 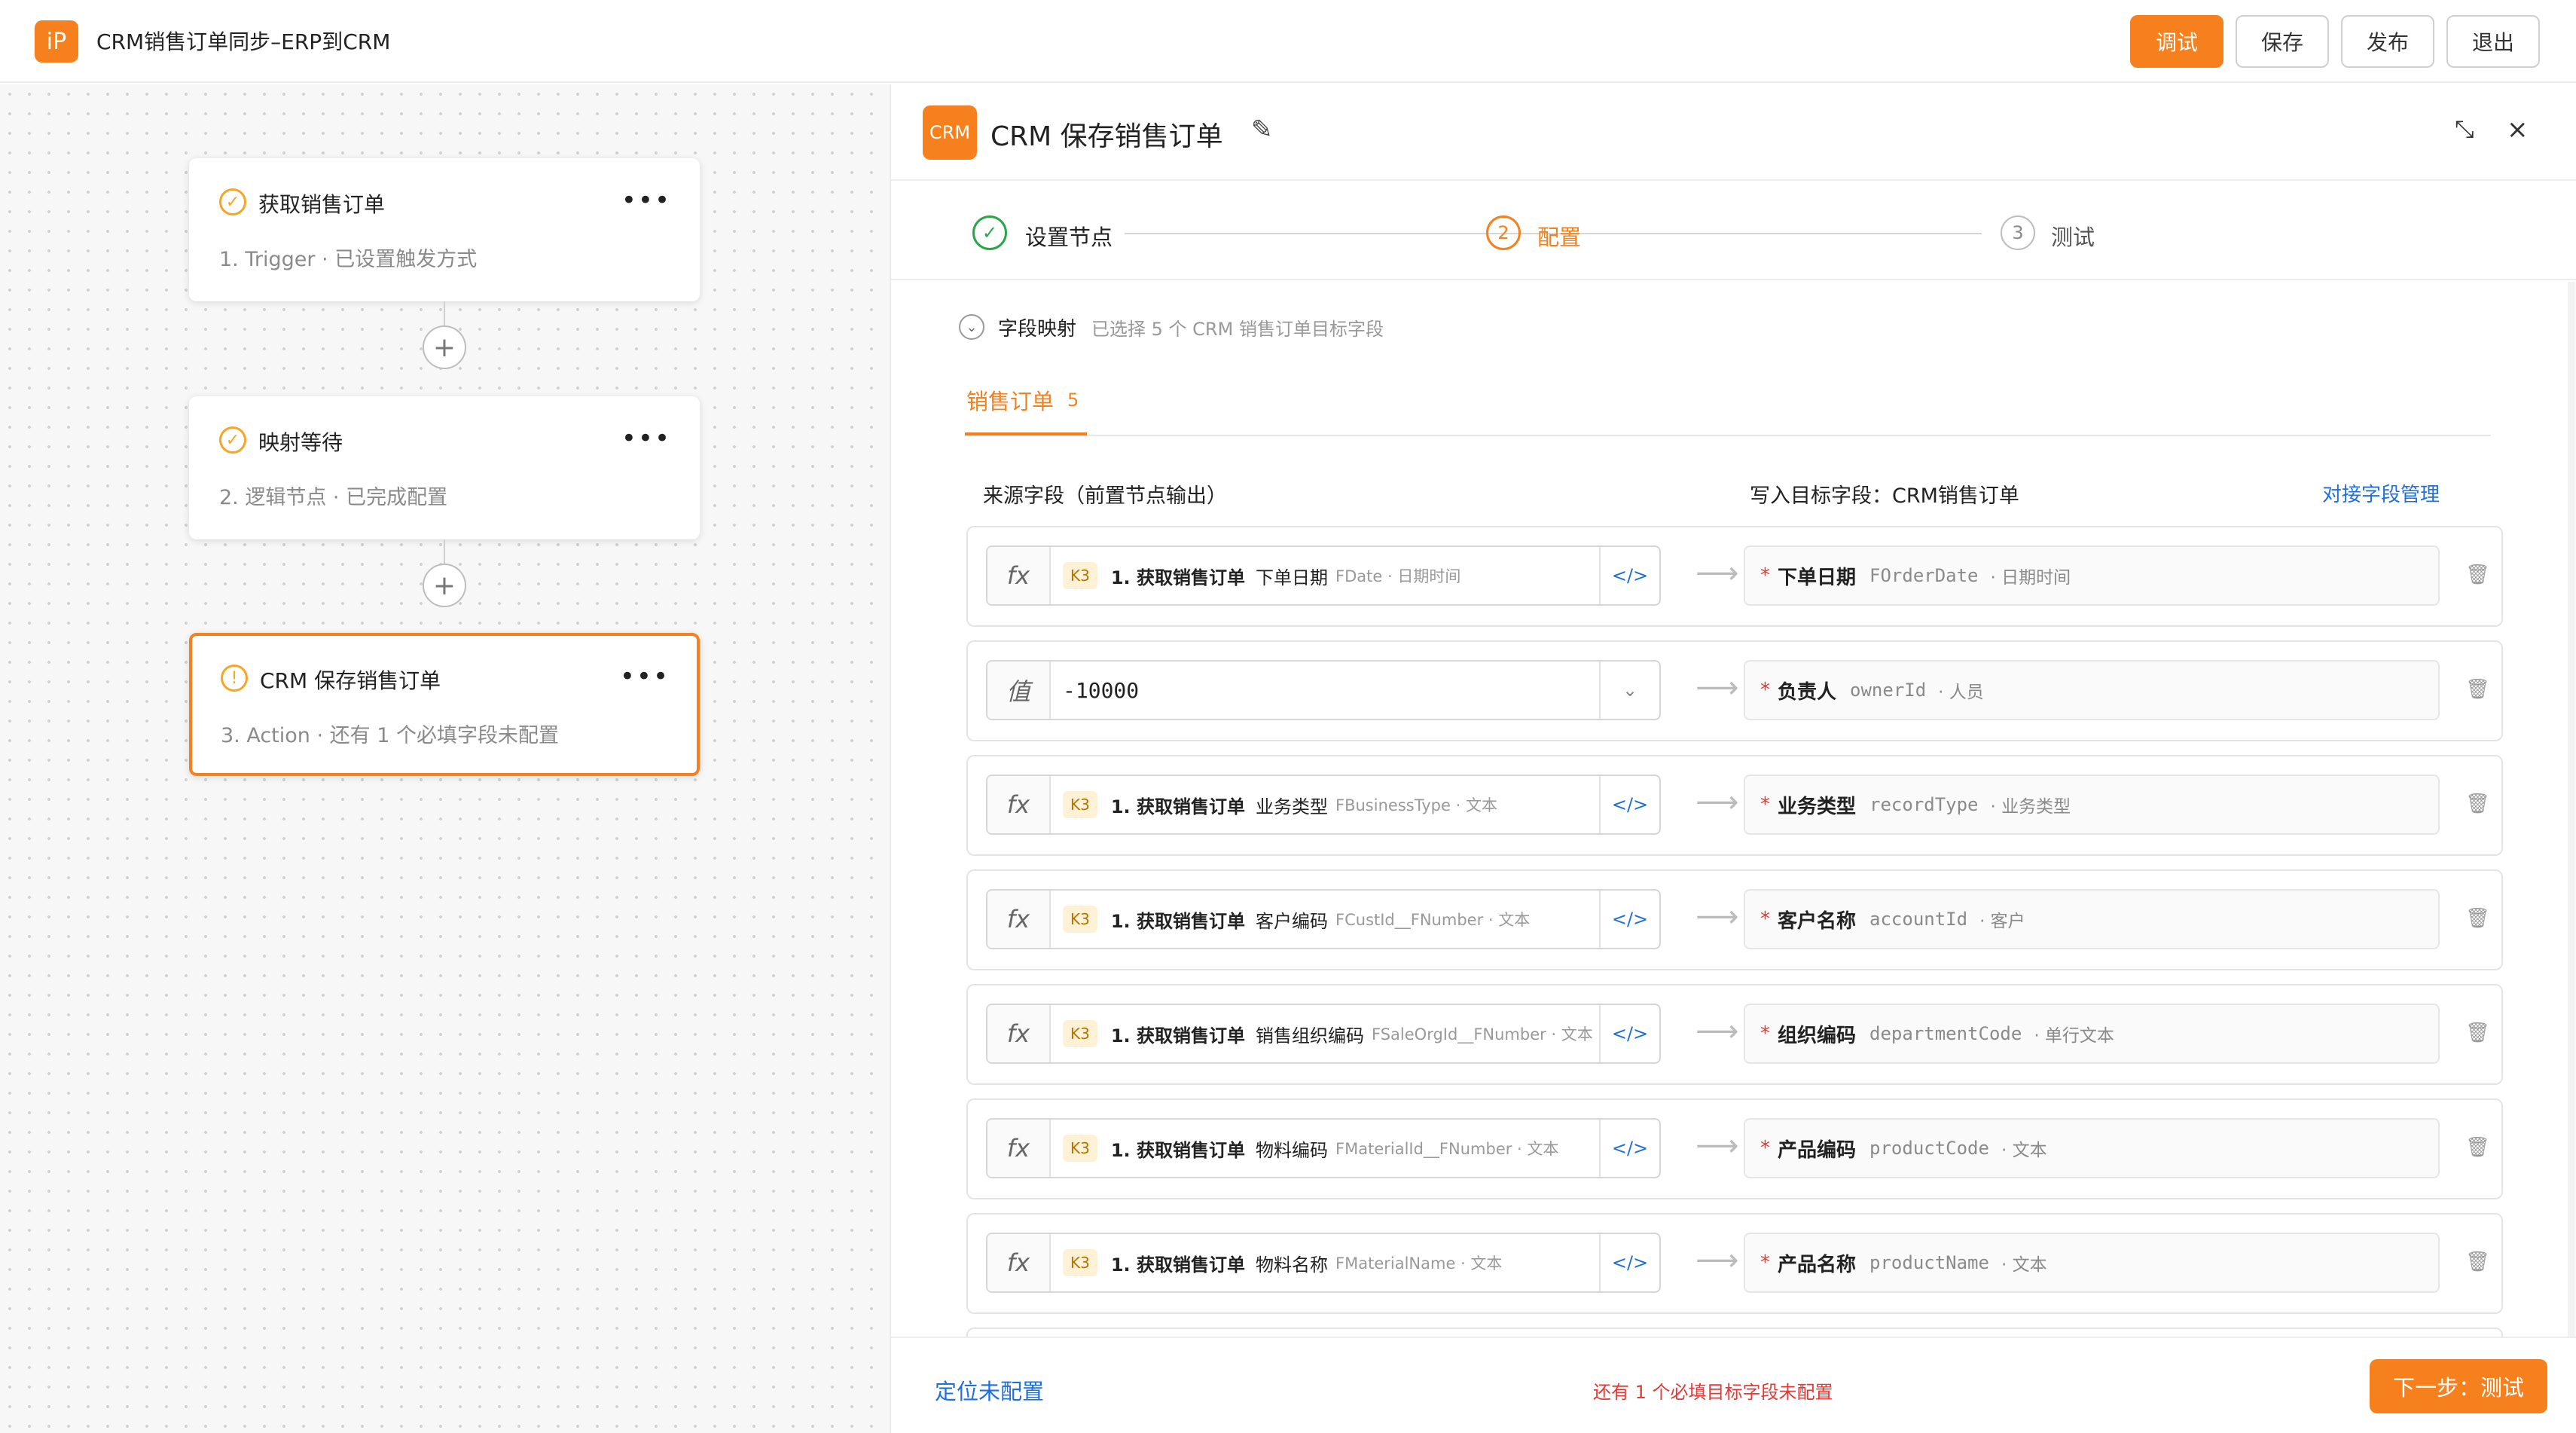 What do you see at coordinates (2381, 493) in the screenshot?
I see `field-management-link: 对接字段管理` at bounding box center [2381, 493].